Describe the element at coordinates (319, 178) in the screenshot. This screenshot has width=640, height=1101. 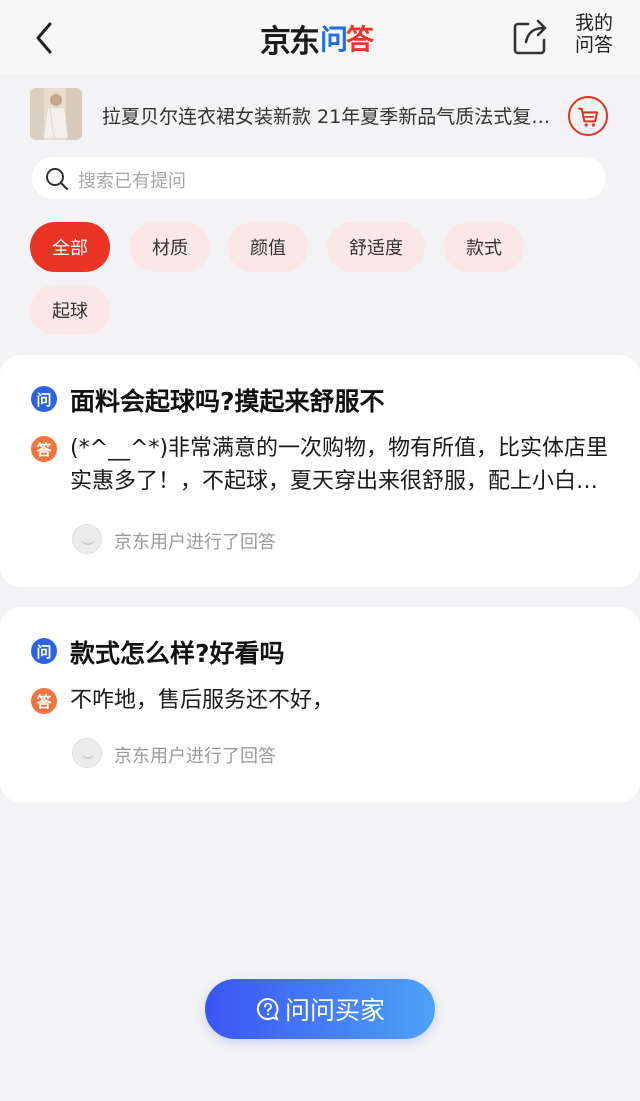
I see `search-input: 搜索已有提问` at that location.